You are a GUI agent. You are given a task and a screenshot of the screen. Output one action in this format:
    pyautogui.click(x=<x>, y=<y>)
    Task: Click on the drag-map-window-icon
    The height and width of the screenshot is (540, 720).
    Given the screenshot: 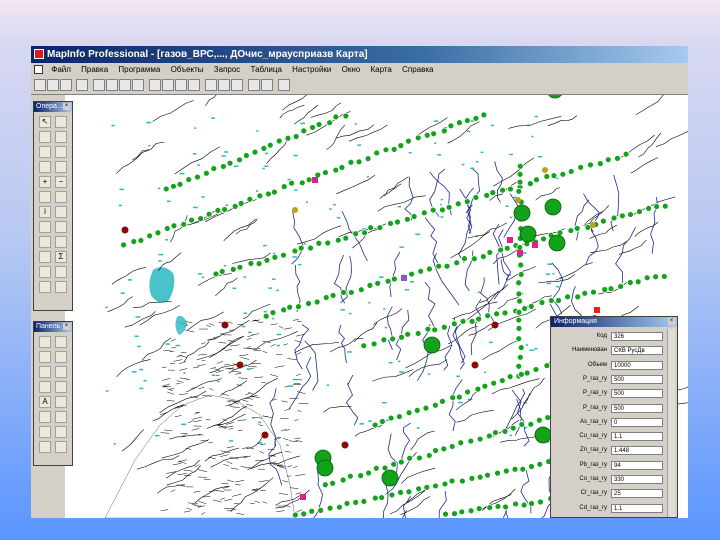 What is the action you would take?
    pyautogui.click(x=61, y=227)
    